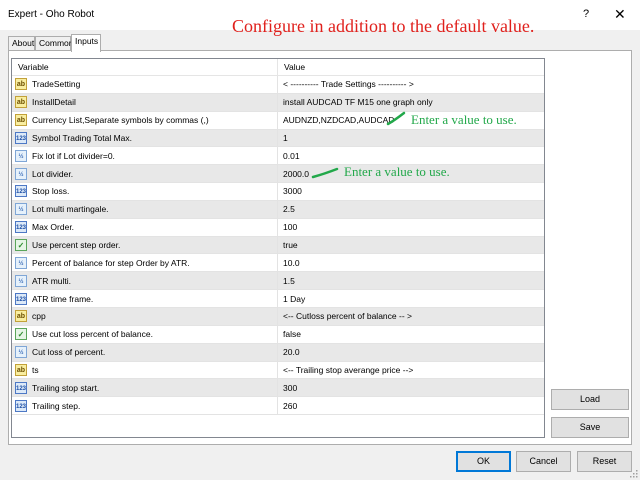  I want to click on table-row: 123 Symbol Trading Total Max. 1, so click(278, 138).